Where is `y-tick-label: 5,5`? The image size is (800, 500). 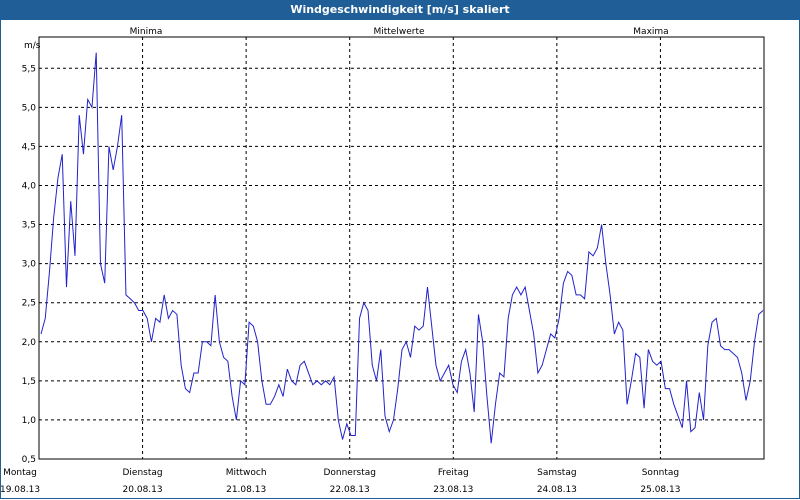 y-tick-label: 5,5 is located at coordinates (29, 69).